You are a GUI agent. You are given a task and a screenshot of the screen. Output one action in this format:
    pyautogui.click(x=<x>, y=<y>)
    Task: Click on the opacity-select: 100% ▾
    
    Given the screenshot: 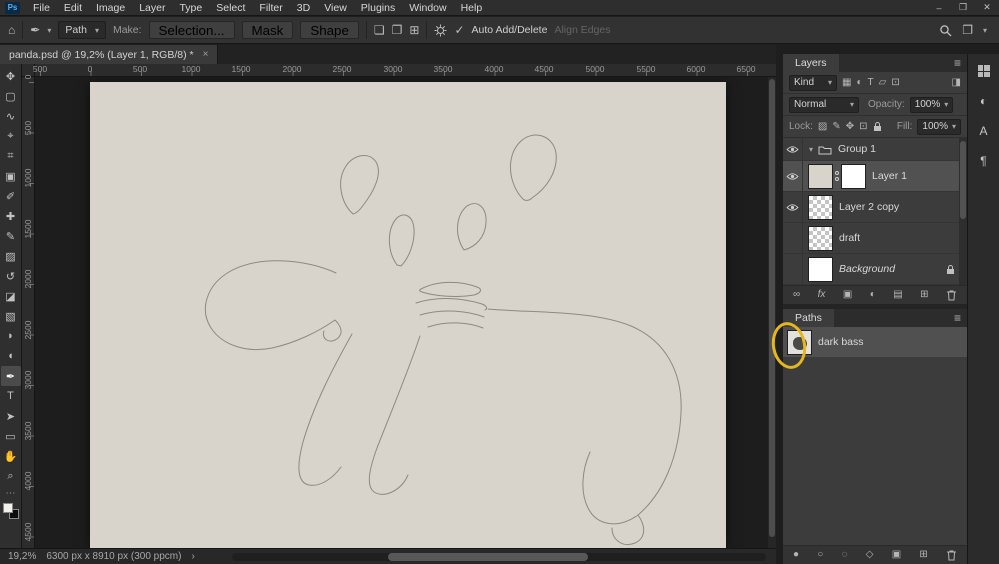 What is the action you would take?
    pyautogui.click(x=931, y=104)
    